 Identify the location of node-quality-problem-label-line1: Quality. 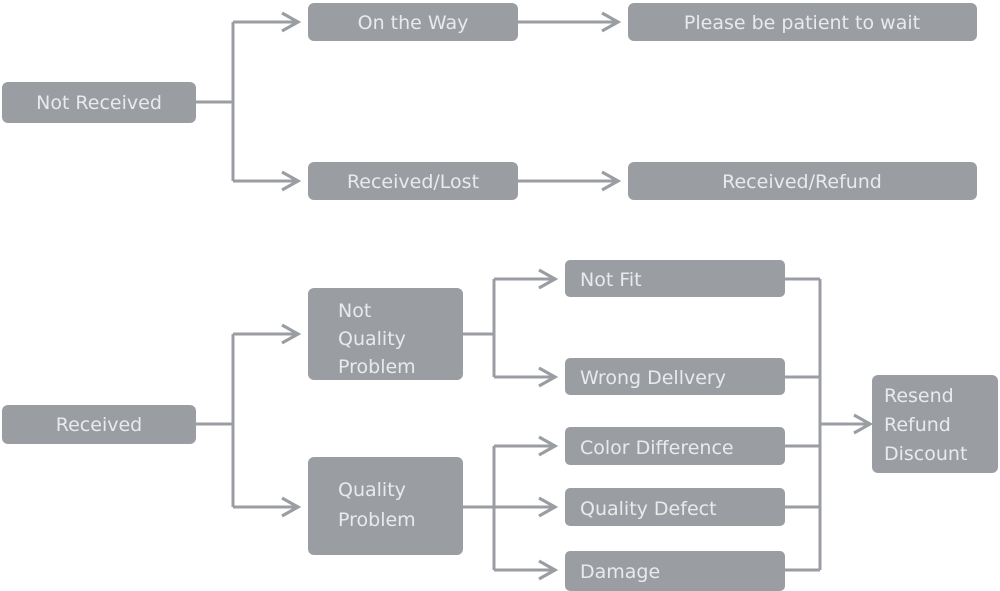
(372, 490).